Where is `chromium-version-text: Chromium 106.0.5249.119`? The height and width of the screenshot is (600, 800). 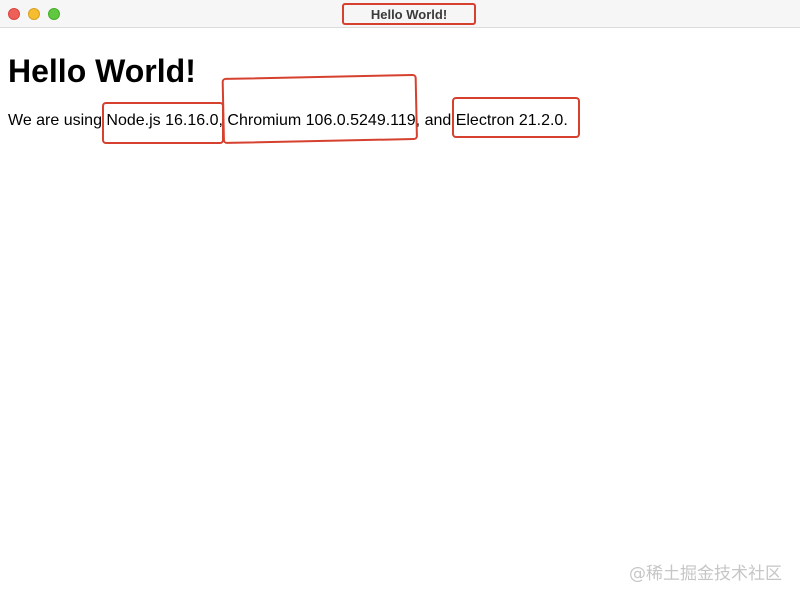 chromium-version-text: Chromium 106.0.5249.119 is located at coordinates (320, 108).